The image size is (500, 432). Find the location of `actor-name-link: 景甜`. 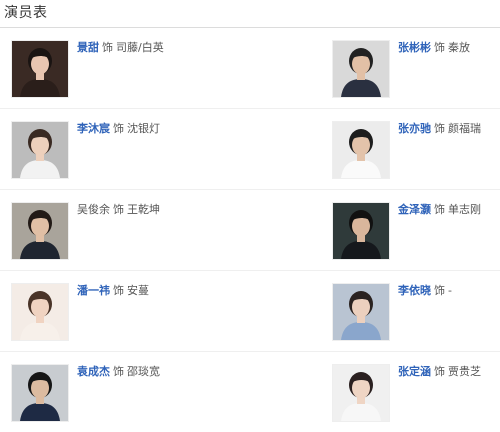

actor-name-link: 景甜 is located at coordinates (88, 47).